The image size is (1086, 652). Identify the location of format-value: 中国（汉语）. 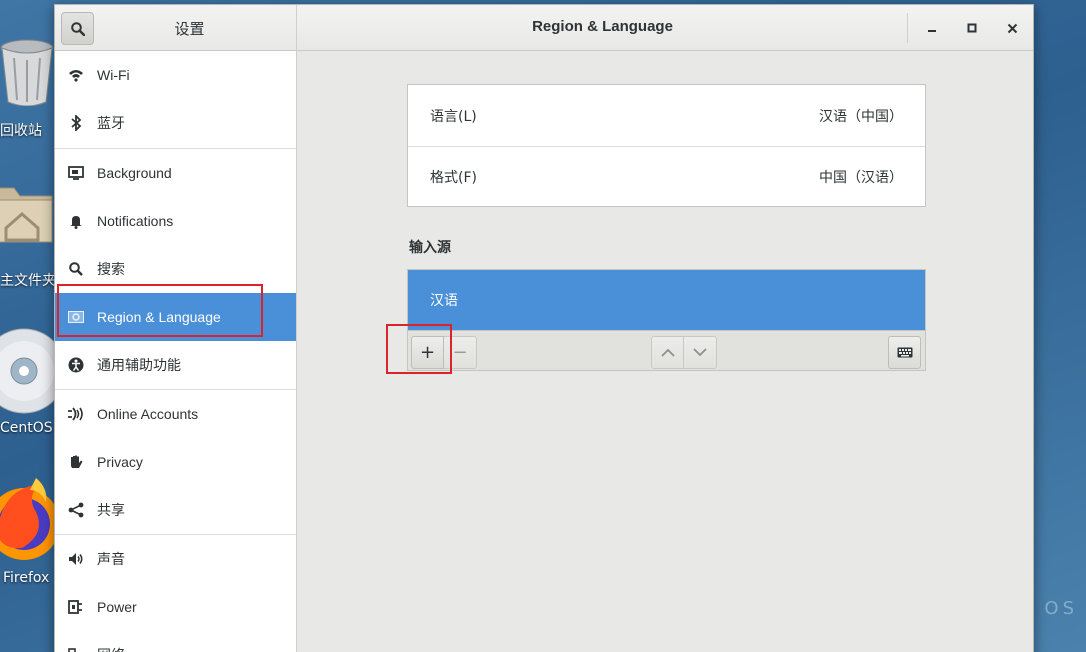
(861, 178).